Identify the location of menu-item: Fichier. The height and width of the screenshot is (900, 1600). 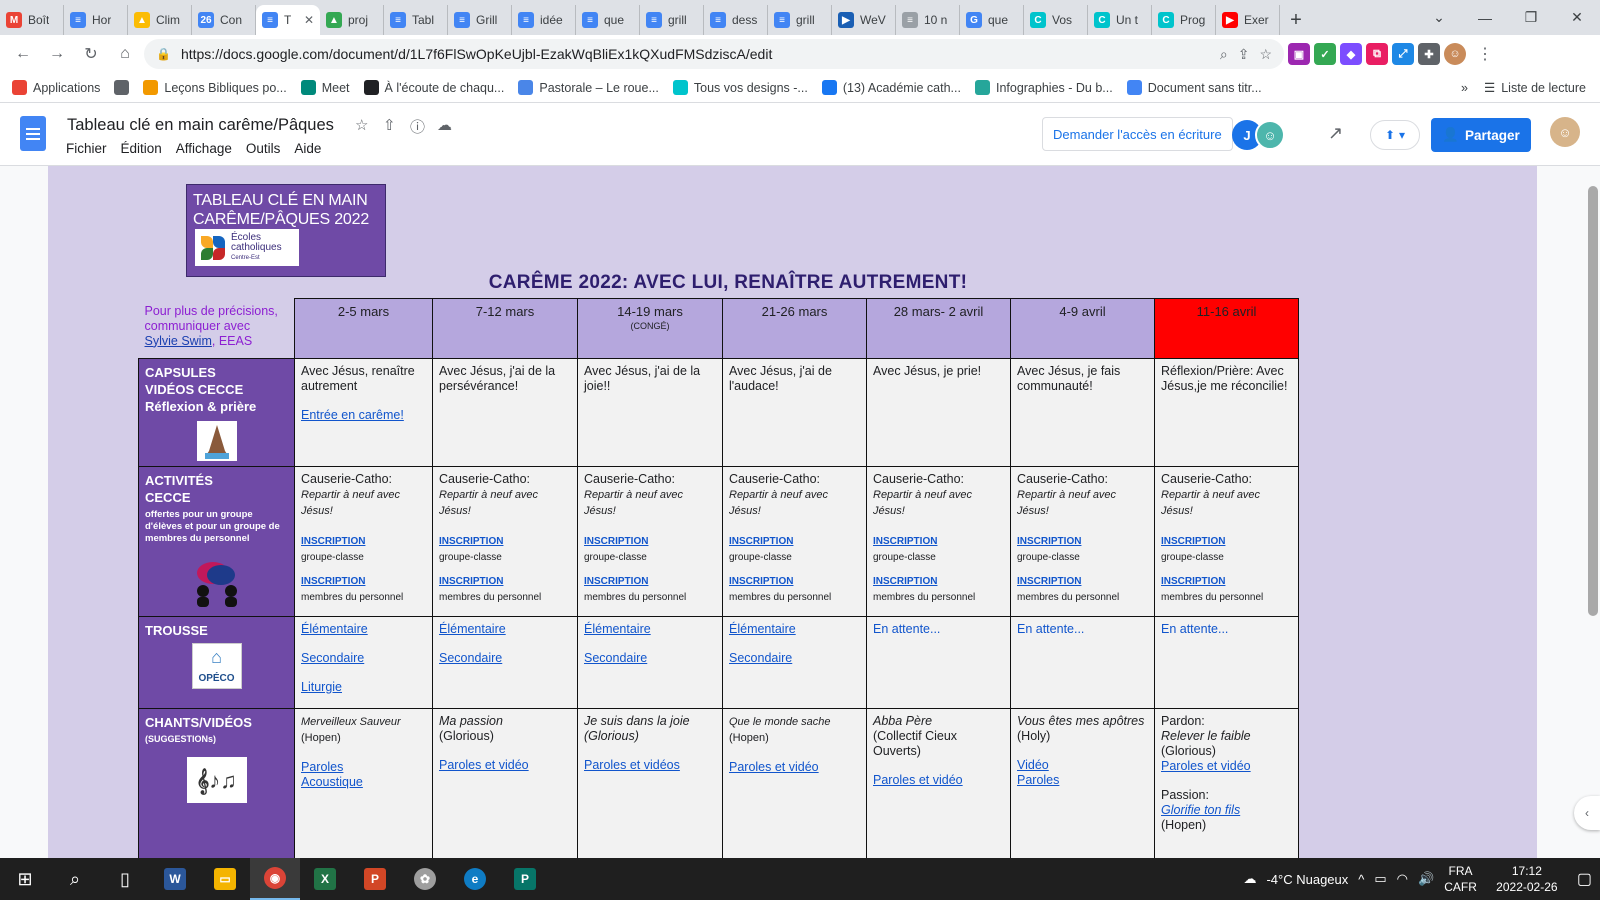
(86, 148).